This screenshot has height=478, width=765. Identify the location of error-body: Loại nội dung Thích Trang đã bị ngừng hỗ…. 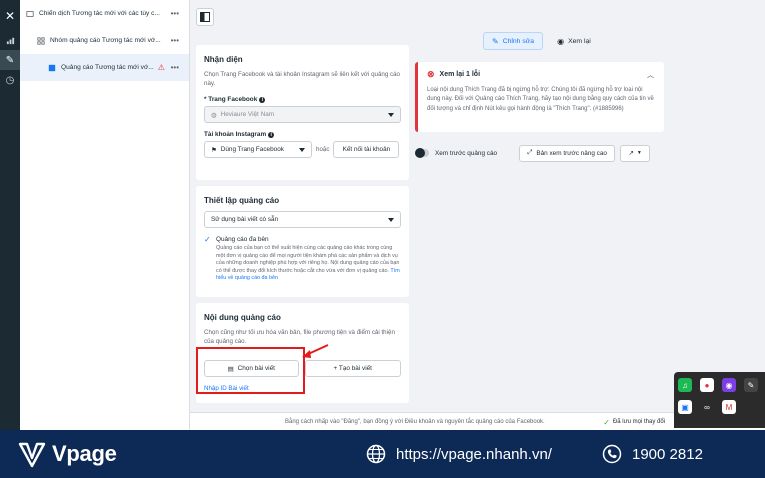
(540, 99).